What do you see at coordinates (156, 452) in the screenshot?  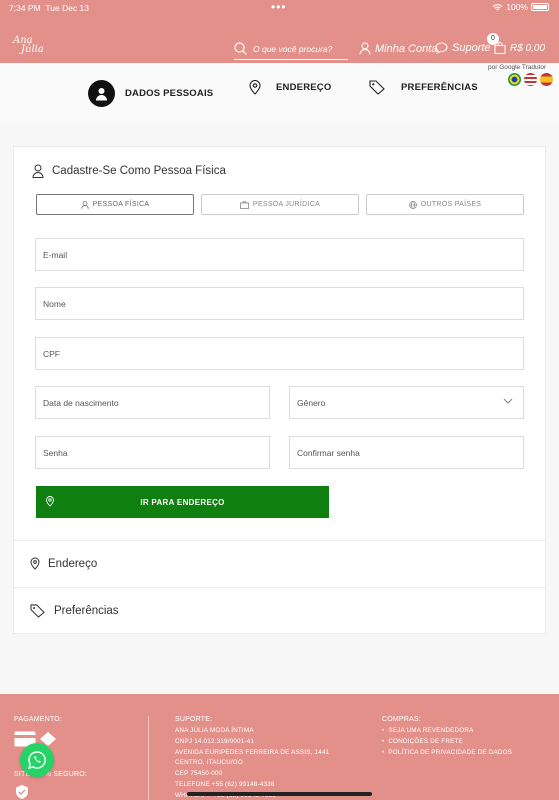 I see `password-input` at bounding box center [156, 452].